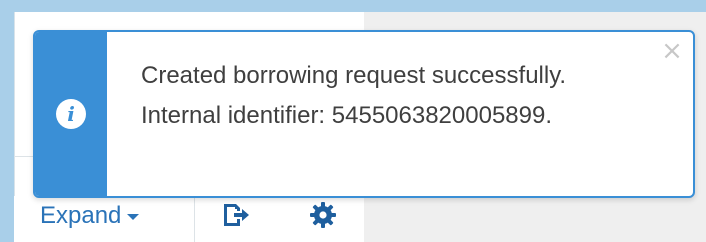 Image resolution: width=706 pixels, height=242 pixels. I want to click on expand-button: Expand, so click(90, 216).